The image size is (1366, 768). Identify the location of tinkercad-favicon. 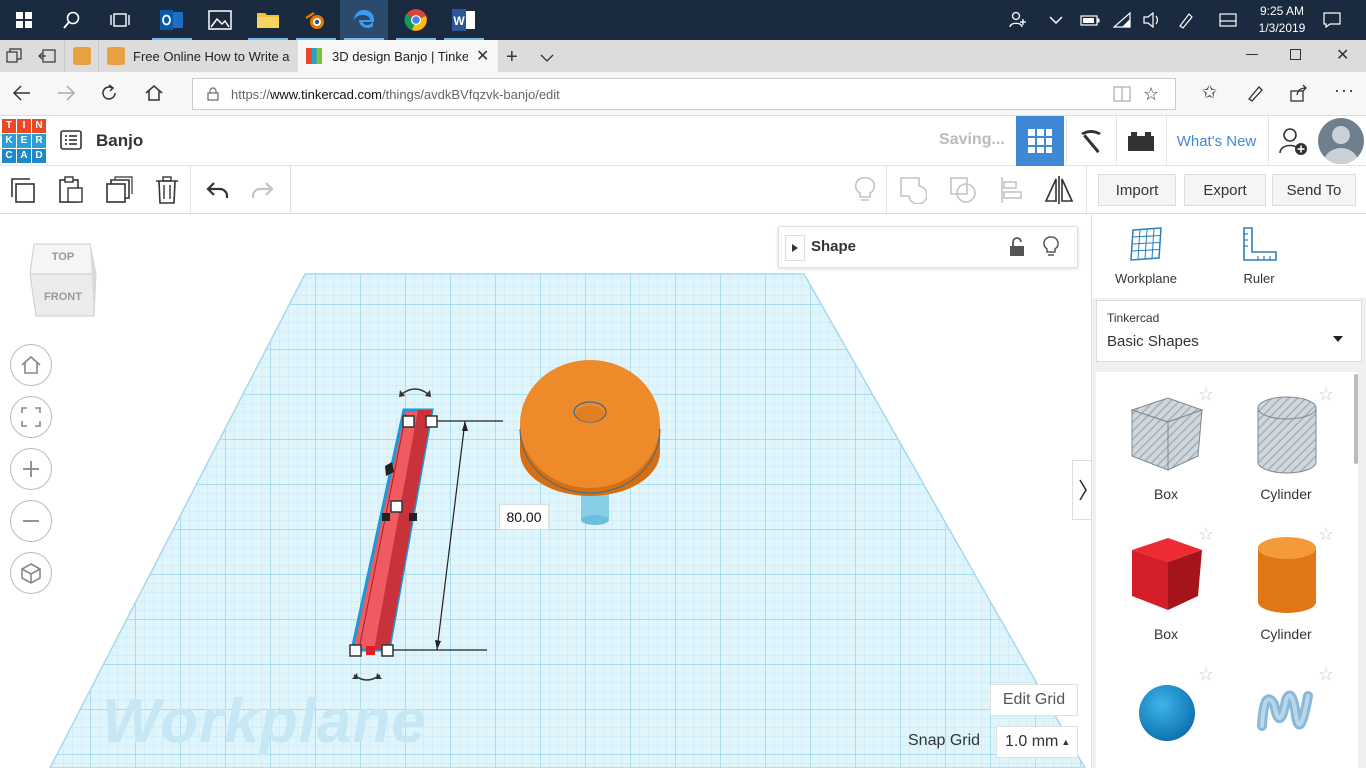
(116, 56).